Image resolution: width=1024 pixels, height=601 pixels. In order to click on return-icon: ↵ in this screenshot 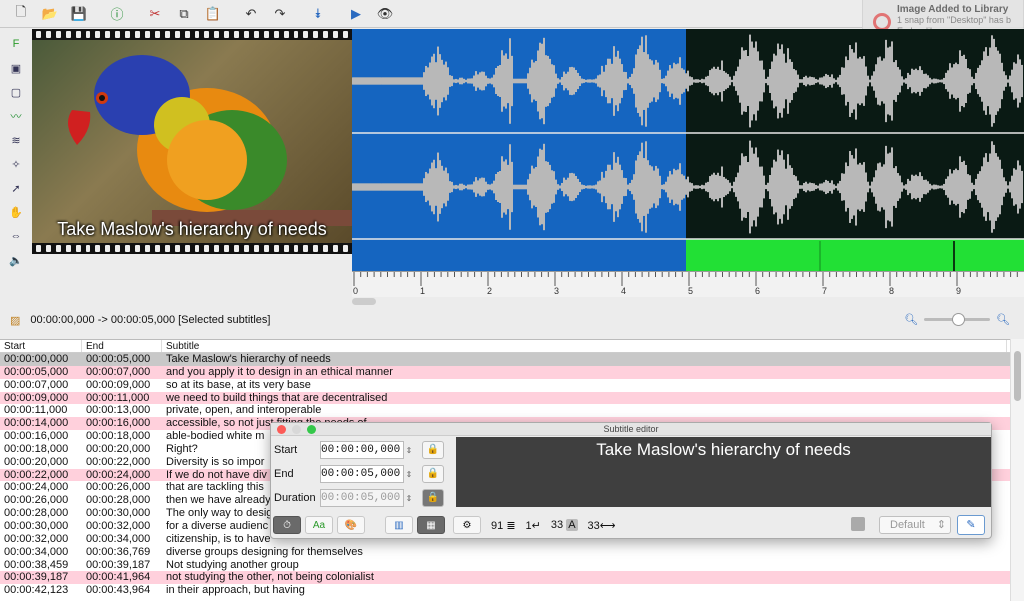, I will do `click(536, 525)`.